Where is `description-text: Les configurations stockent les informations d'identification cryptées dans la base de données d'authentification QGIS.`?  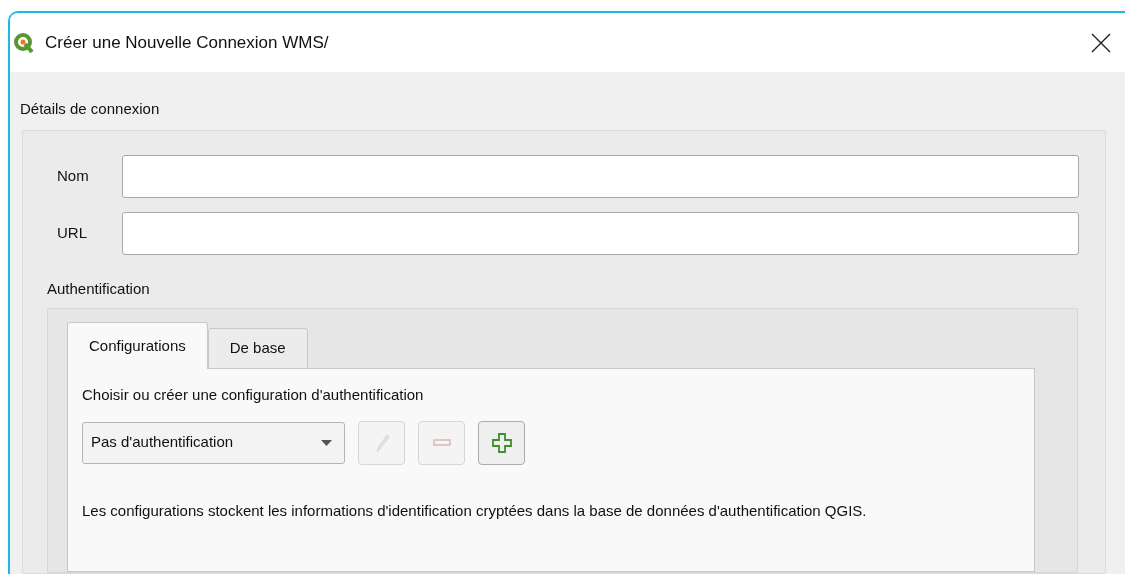 description-text: Les configurations stockent les informations d'identification cryptées dans la base de données d'authentification QGIS. is located at coordinates (475, 510).